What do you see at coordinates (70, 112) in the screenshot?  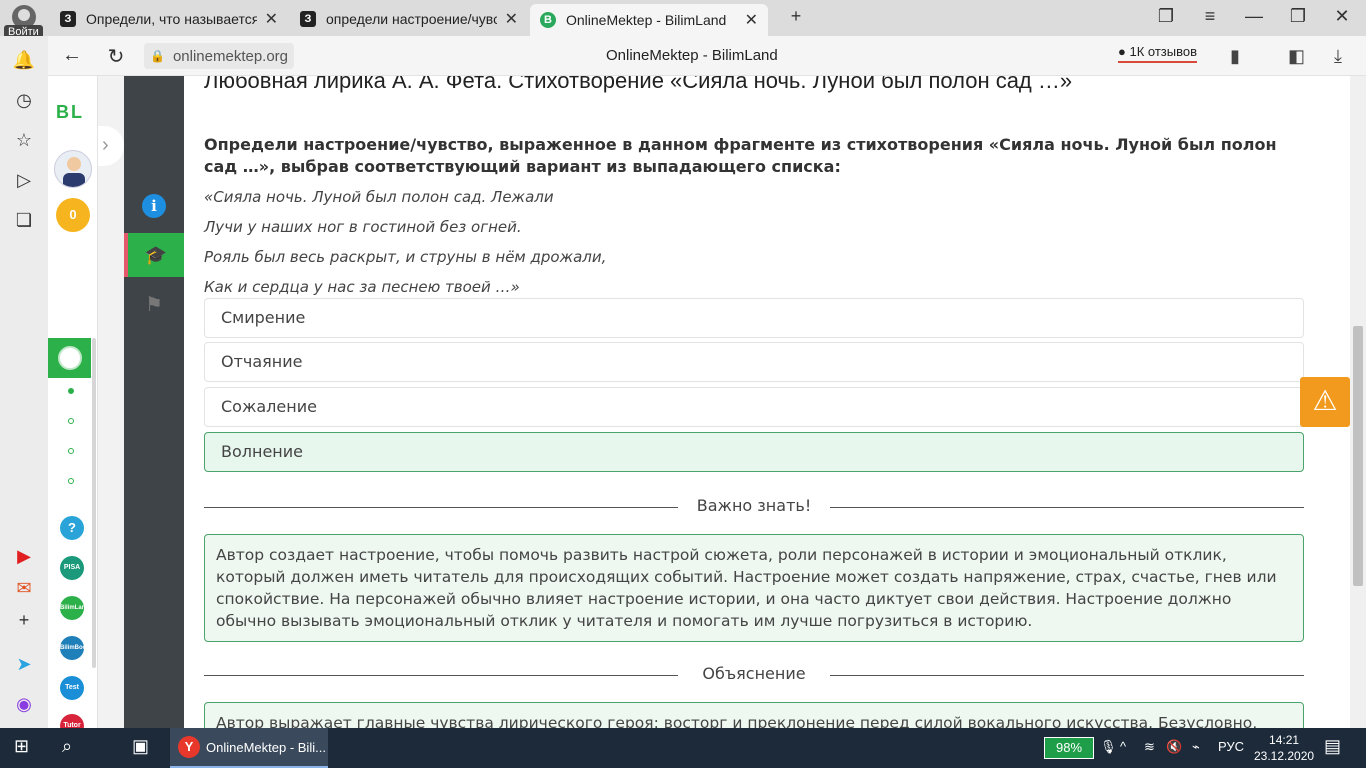 I see `bilimland-logo: BL` at bounding box center [70, 112].